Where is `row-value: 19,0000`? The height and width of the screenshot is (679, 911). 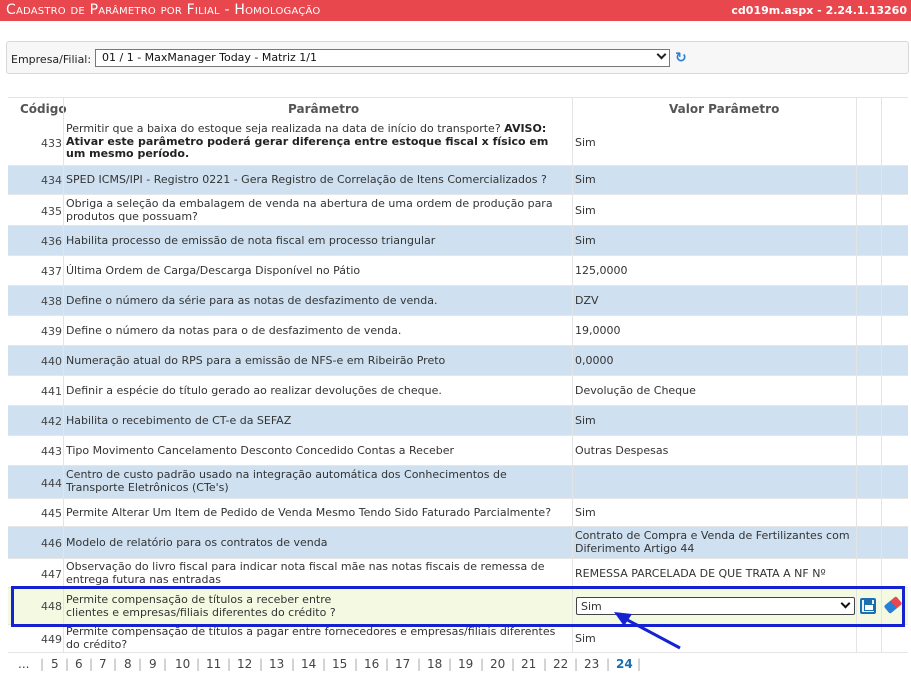
row-value: 19,0000 is located at coordinates (598, 330).